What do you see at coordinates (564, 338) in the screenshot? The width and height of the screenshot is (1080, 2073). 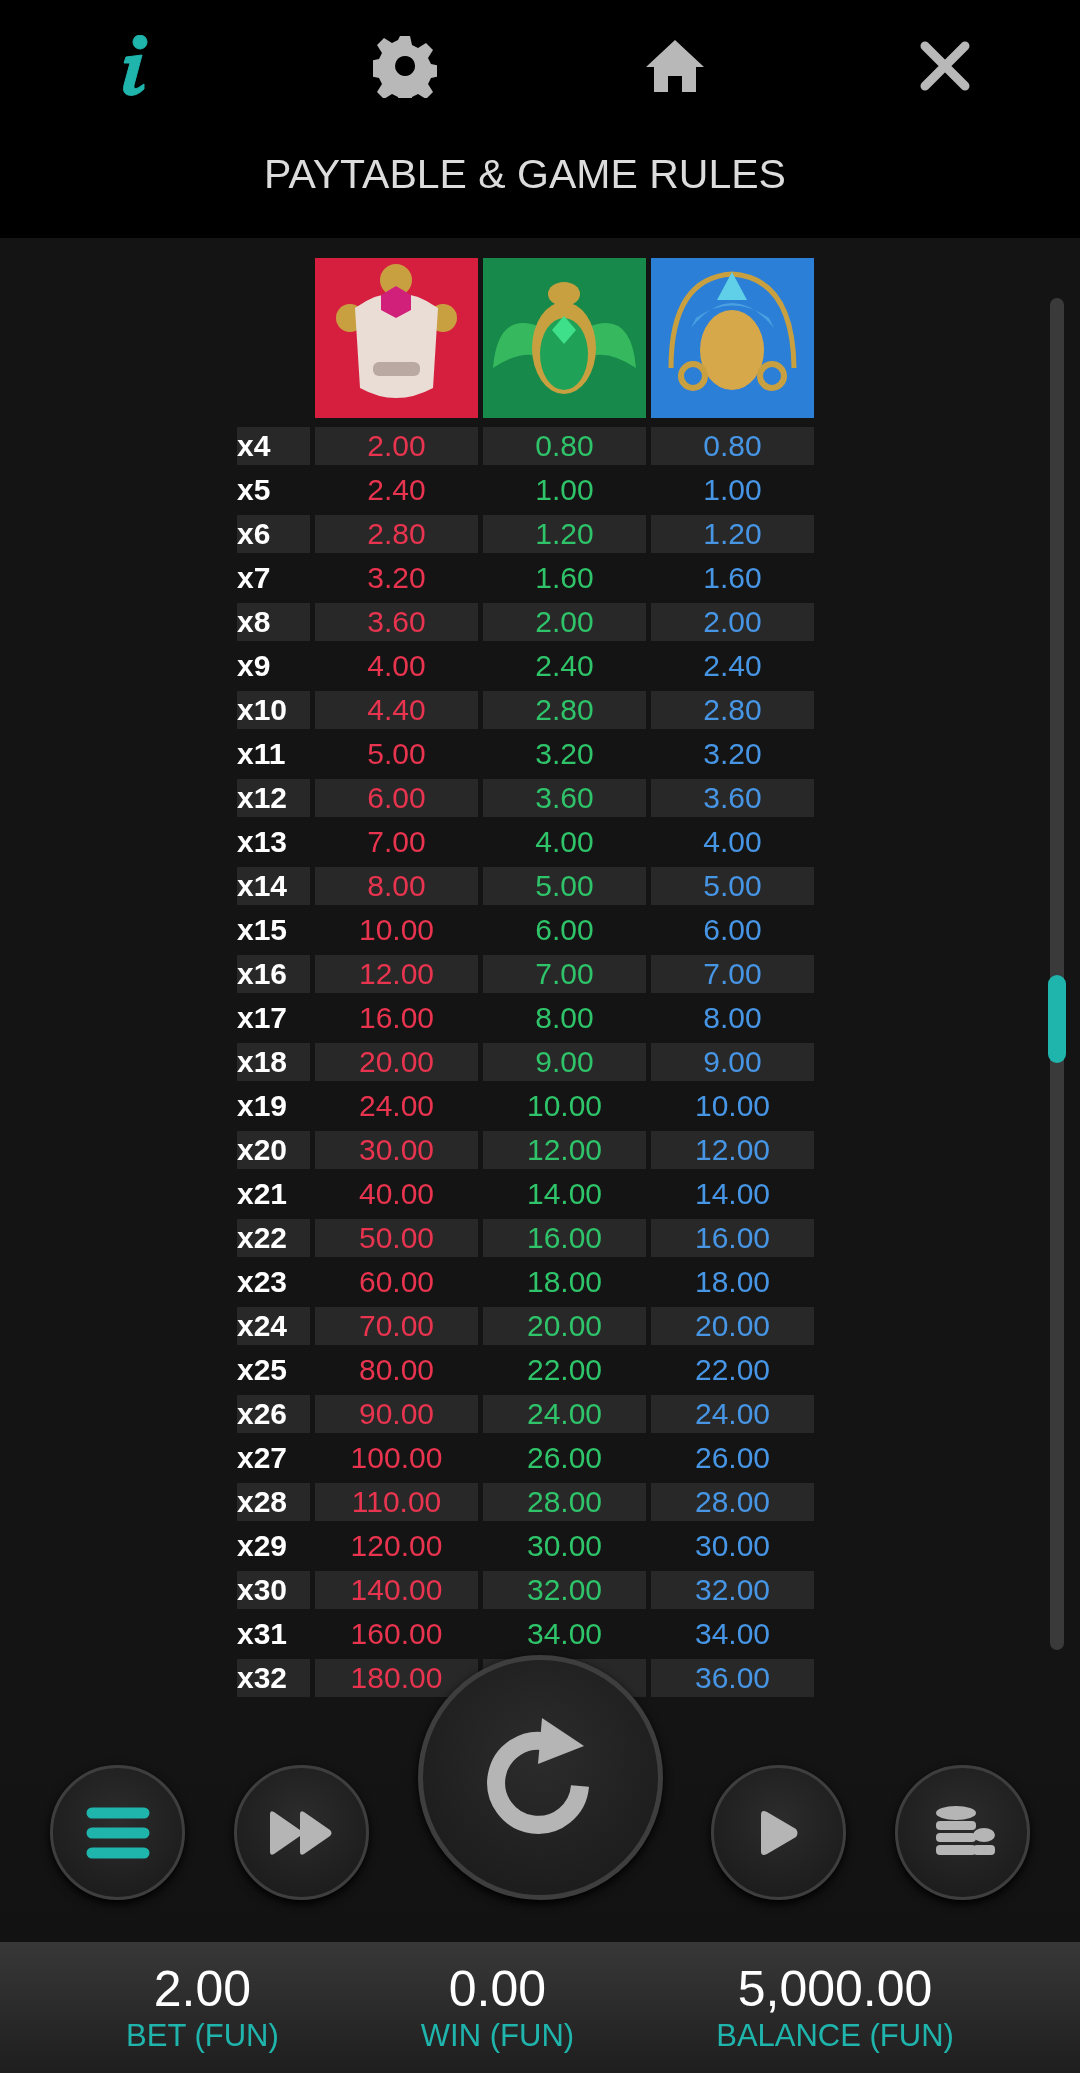 I see `scarab-icon` at bounding box center [564, 338].